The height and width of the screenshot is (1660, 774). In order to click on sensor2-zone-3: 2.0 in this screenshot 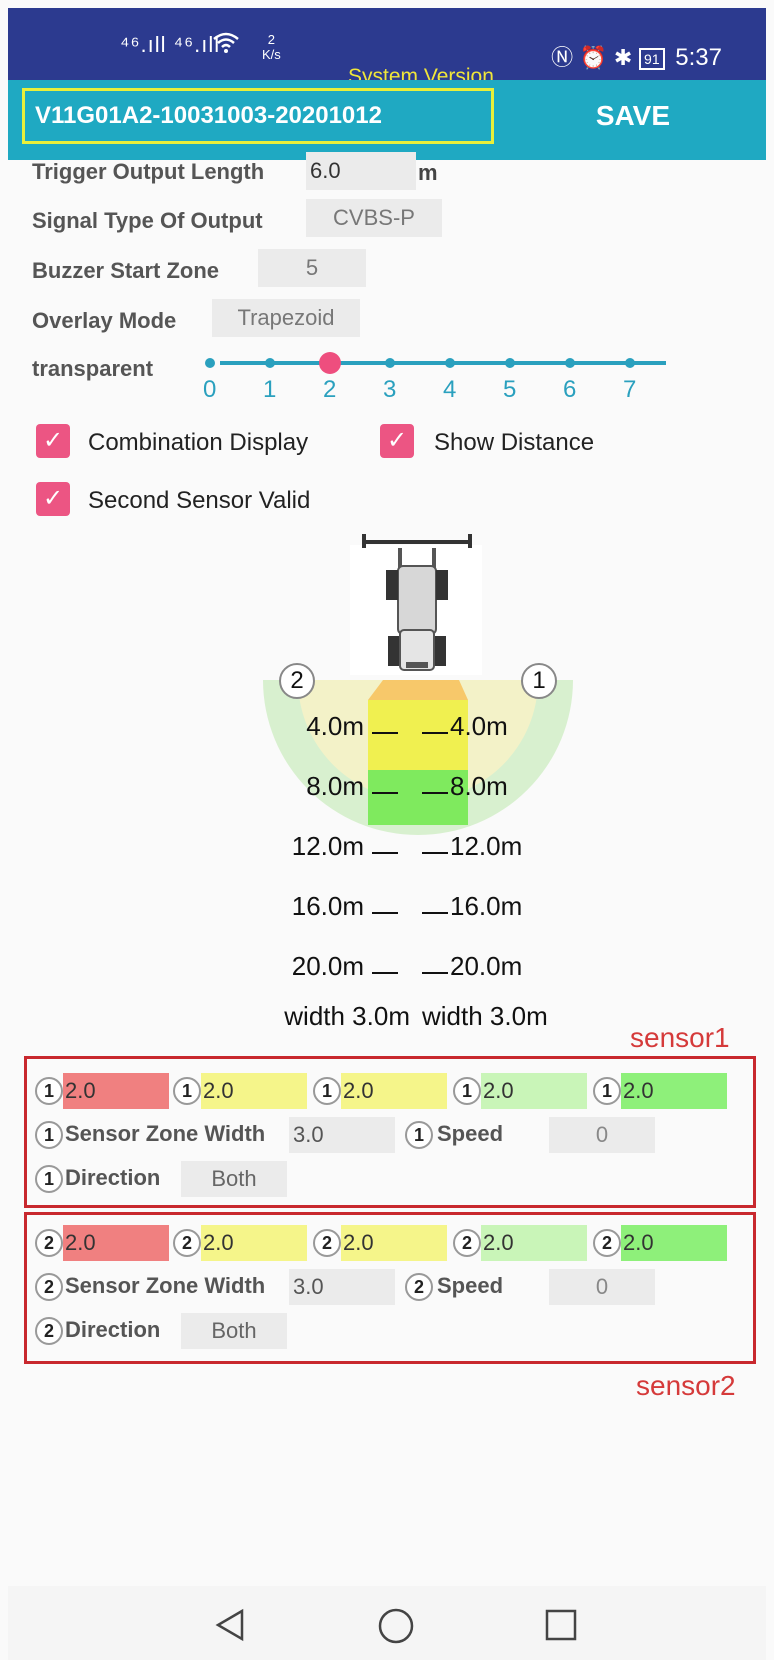, I will do `click(394, 1243)`.